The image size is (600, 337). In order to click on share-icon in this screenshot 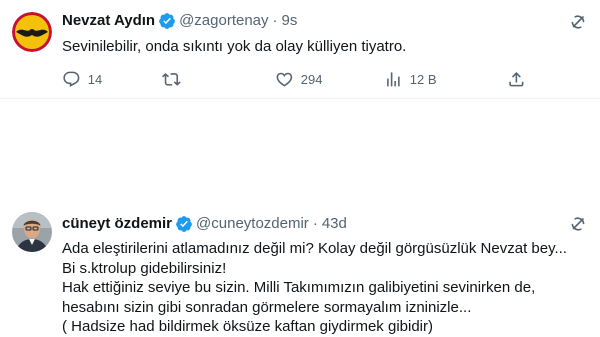, I will do `click(516, 79)`.